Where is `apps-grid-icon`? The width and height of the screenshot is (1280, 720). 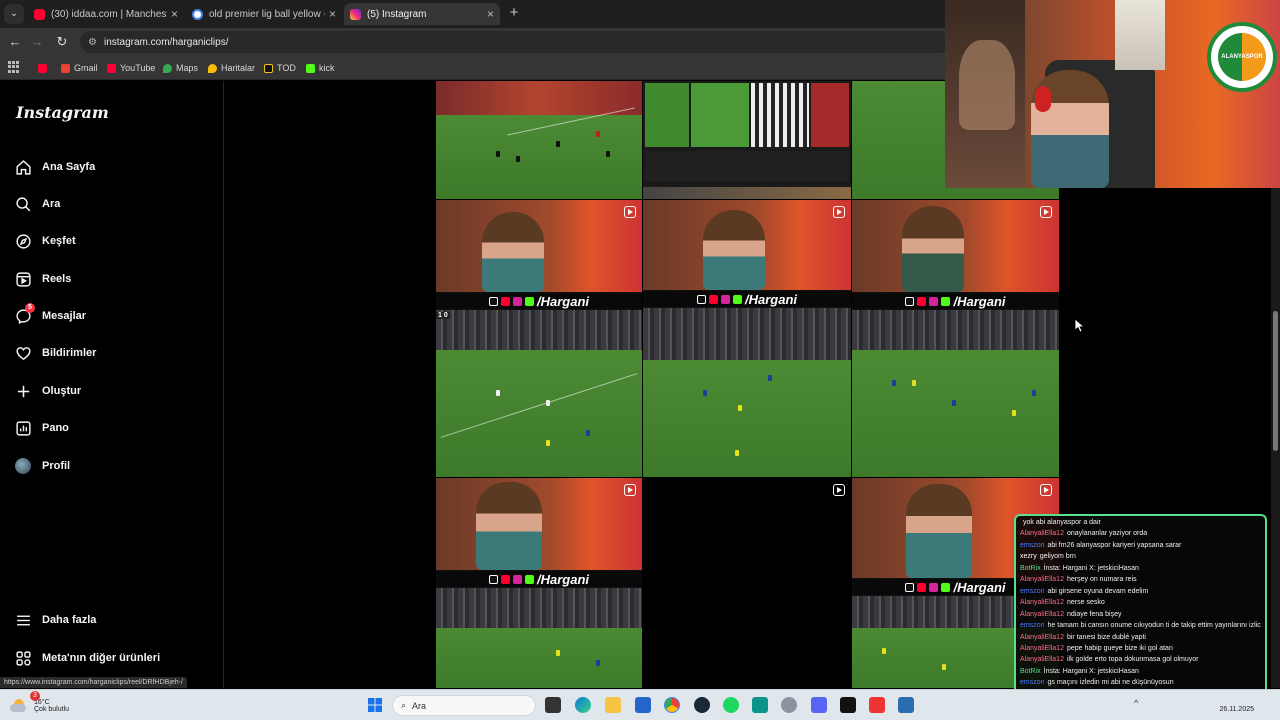 apps-grid-icon is located at coordinates (14, 67).